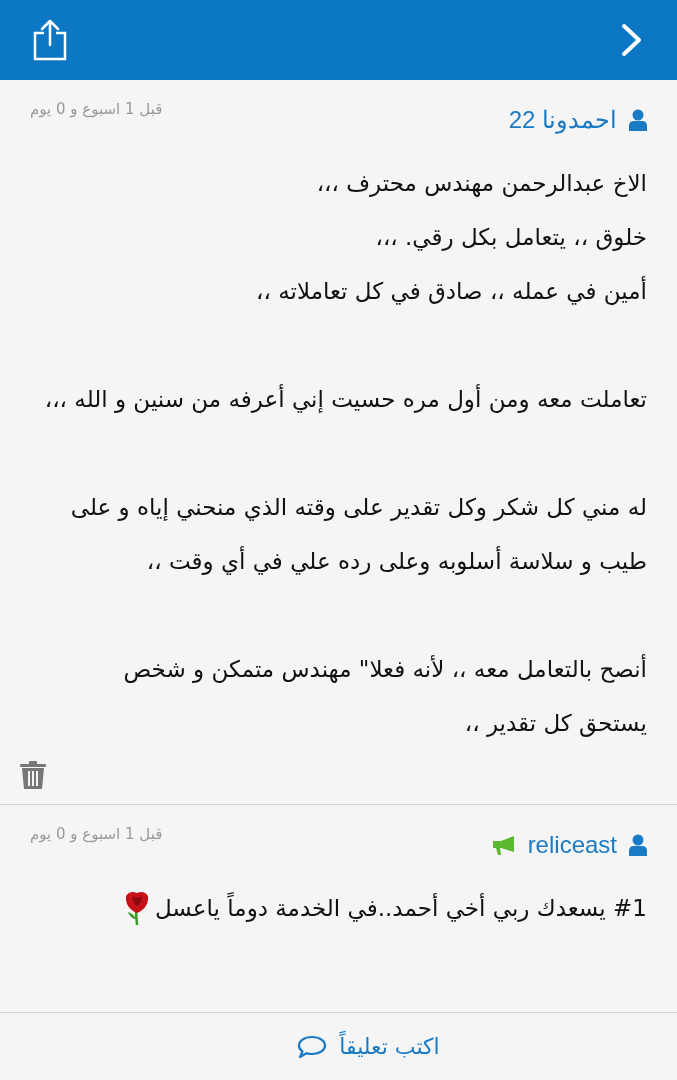 This screenshot has height=1080, width=677. Describe the element at coordinates (632, 40) in the screenshot. I see `chevron-icon` at that location.